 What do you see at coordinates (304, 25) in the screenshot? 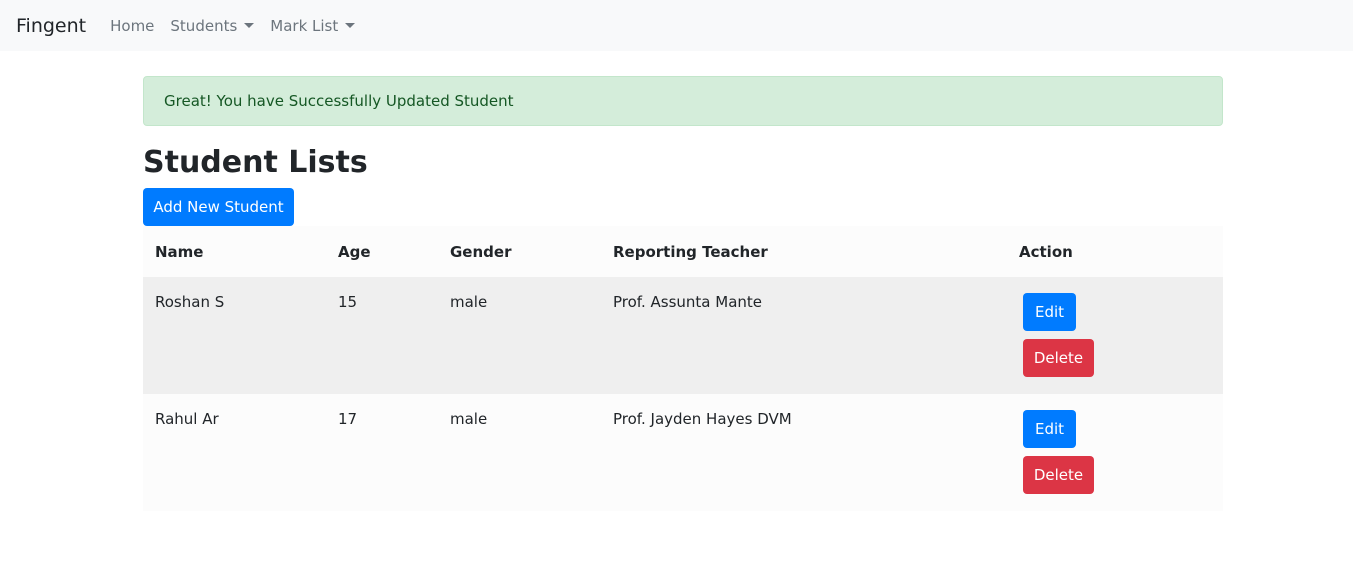
I see `nav-item-mark-list-label: Mark List` at bounding box center [304, 25].